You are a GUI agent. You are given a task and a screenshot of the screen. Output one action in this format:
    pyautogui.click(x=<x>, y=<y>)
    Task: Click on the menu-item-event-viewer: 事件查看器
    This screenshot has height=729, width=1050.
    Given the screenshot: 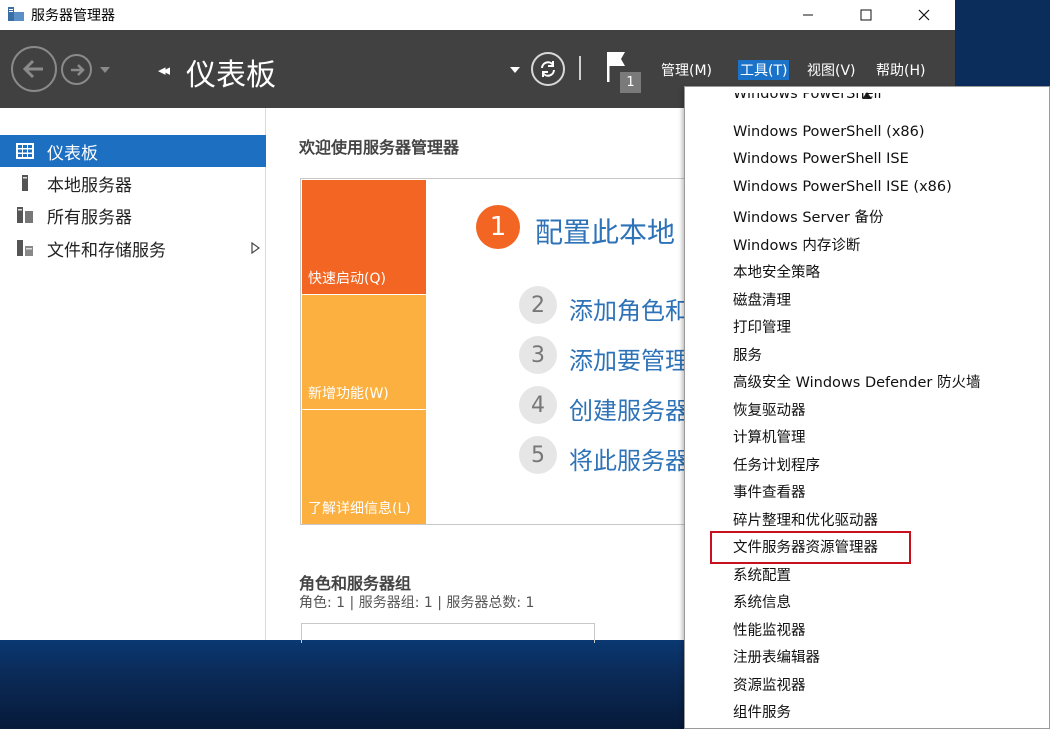 What is the action you would take?
    pyautogui.click(x=769, y=491)
    